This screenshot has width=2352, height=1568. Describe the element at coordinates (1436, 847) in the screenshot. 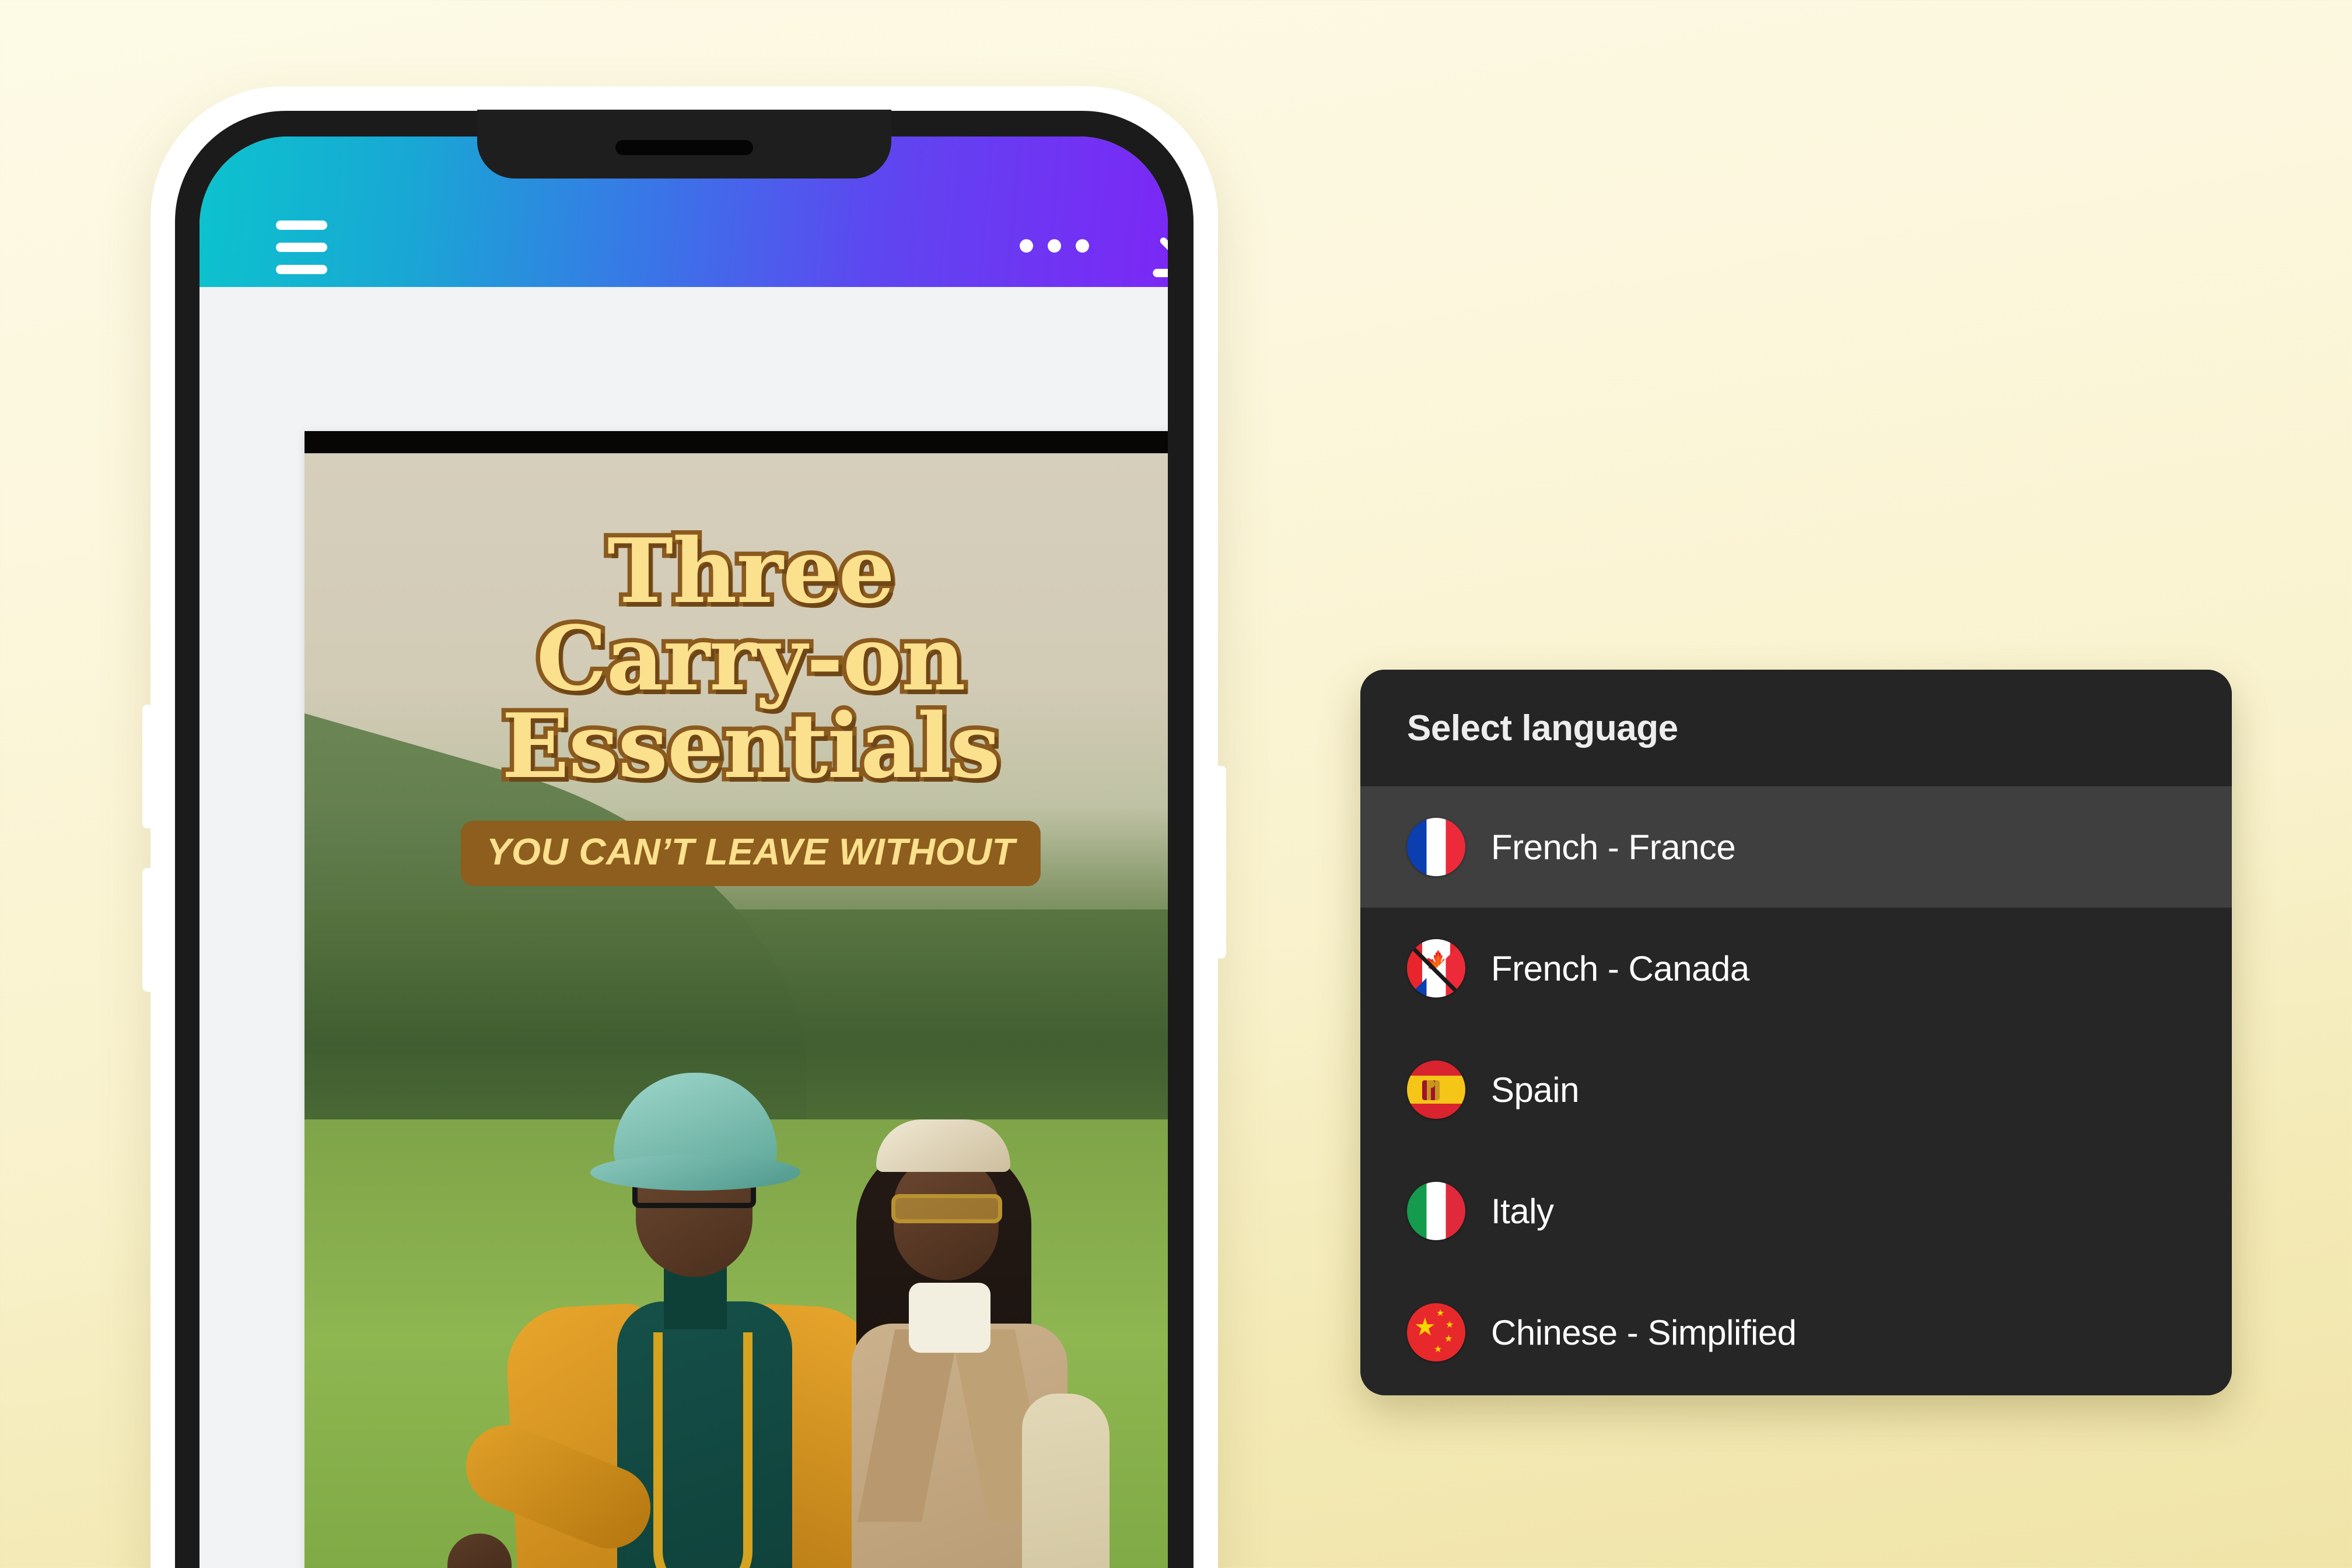

I see `flag-france-icon` at that location.